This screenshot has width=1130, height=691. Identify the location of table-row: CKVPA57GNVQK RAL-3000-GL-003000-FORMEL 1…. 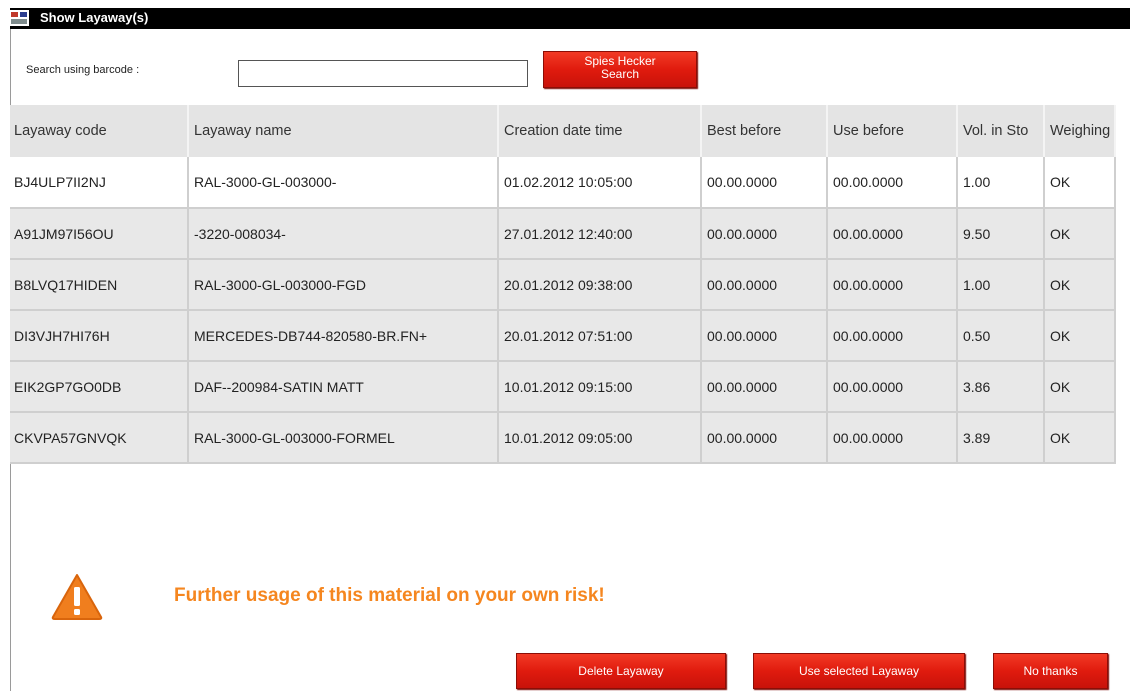
(563, 438).